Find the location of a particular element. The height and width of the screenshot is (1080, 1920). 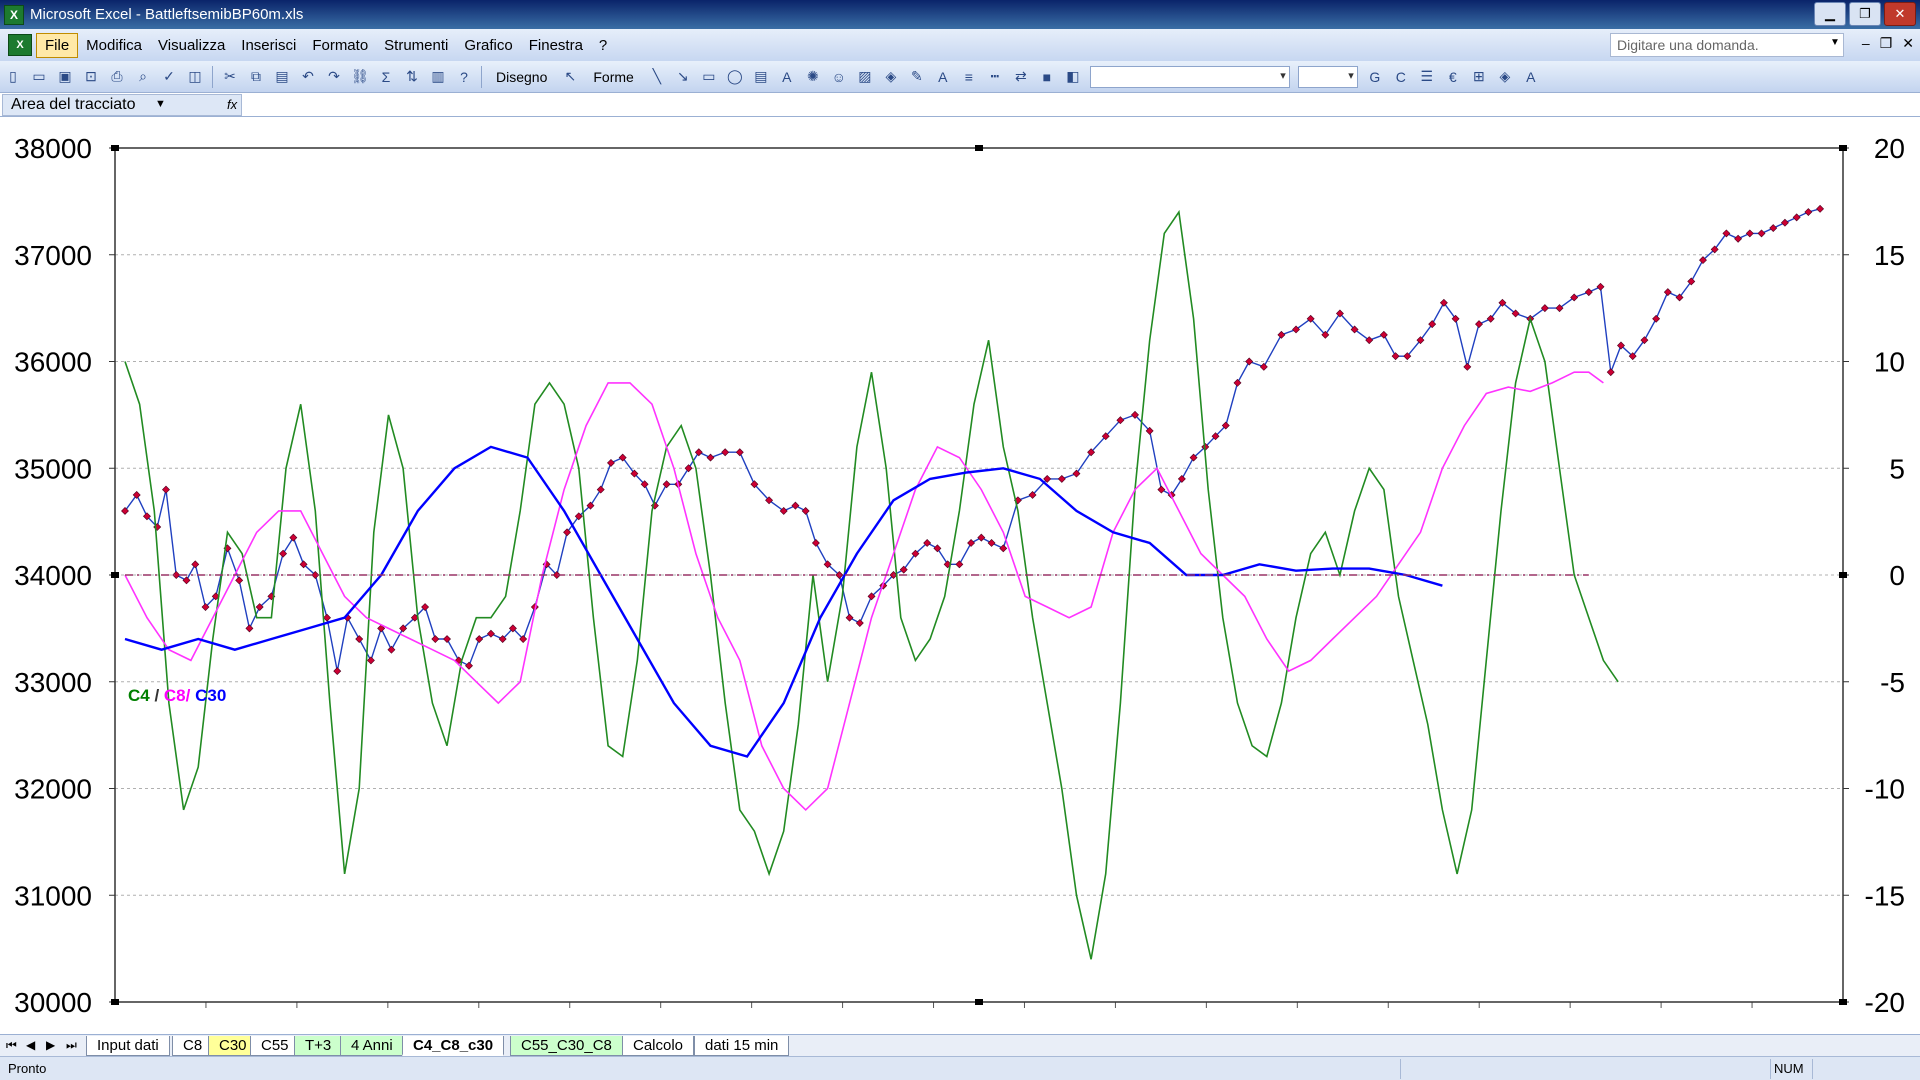

doc-close-icon: ✕ is located at coordinates (1908, 43).